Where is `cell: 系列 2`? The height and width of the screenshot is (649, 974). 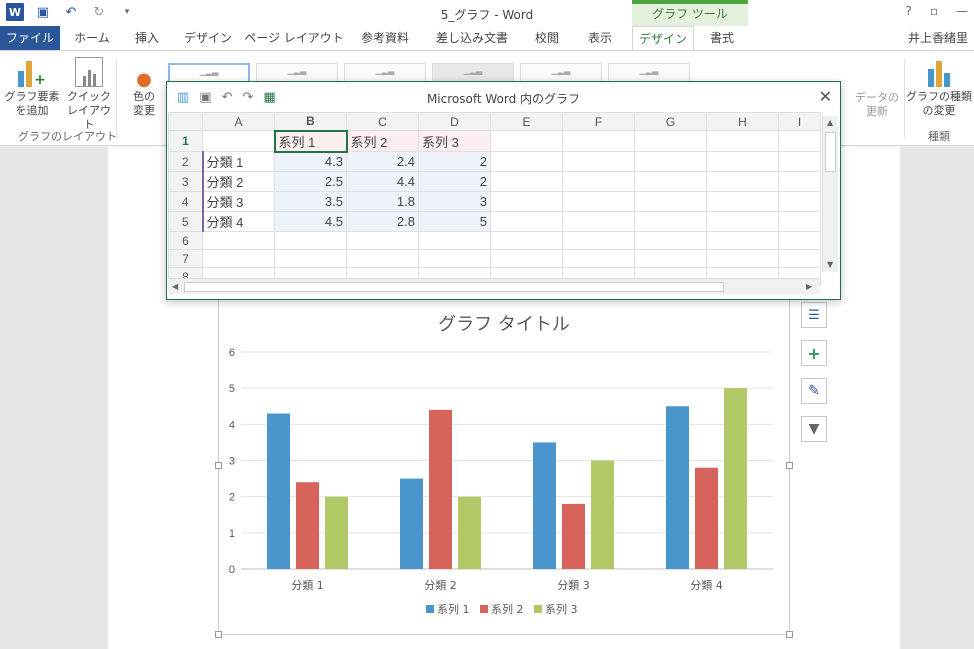 cell: 系列 2 is located at coordinates (382, 141).